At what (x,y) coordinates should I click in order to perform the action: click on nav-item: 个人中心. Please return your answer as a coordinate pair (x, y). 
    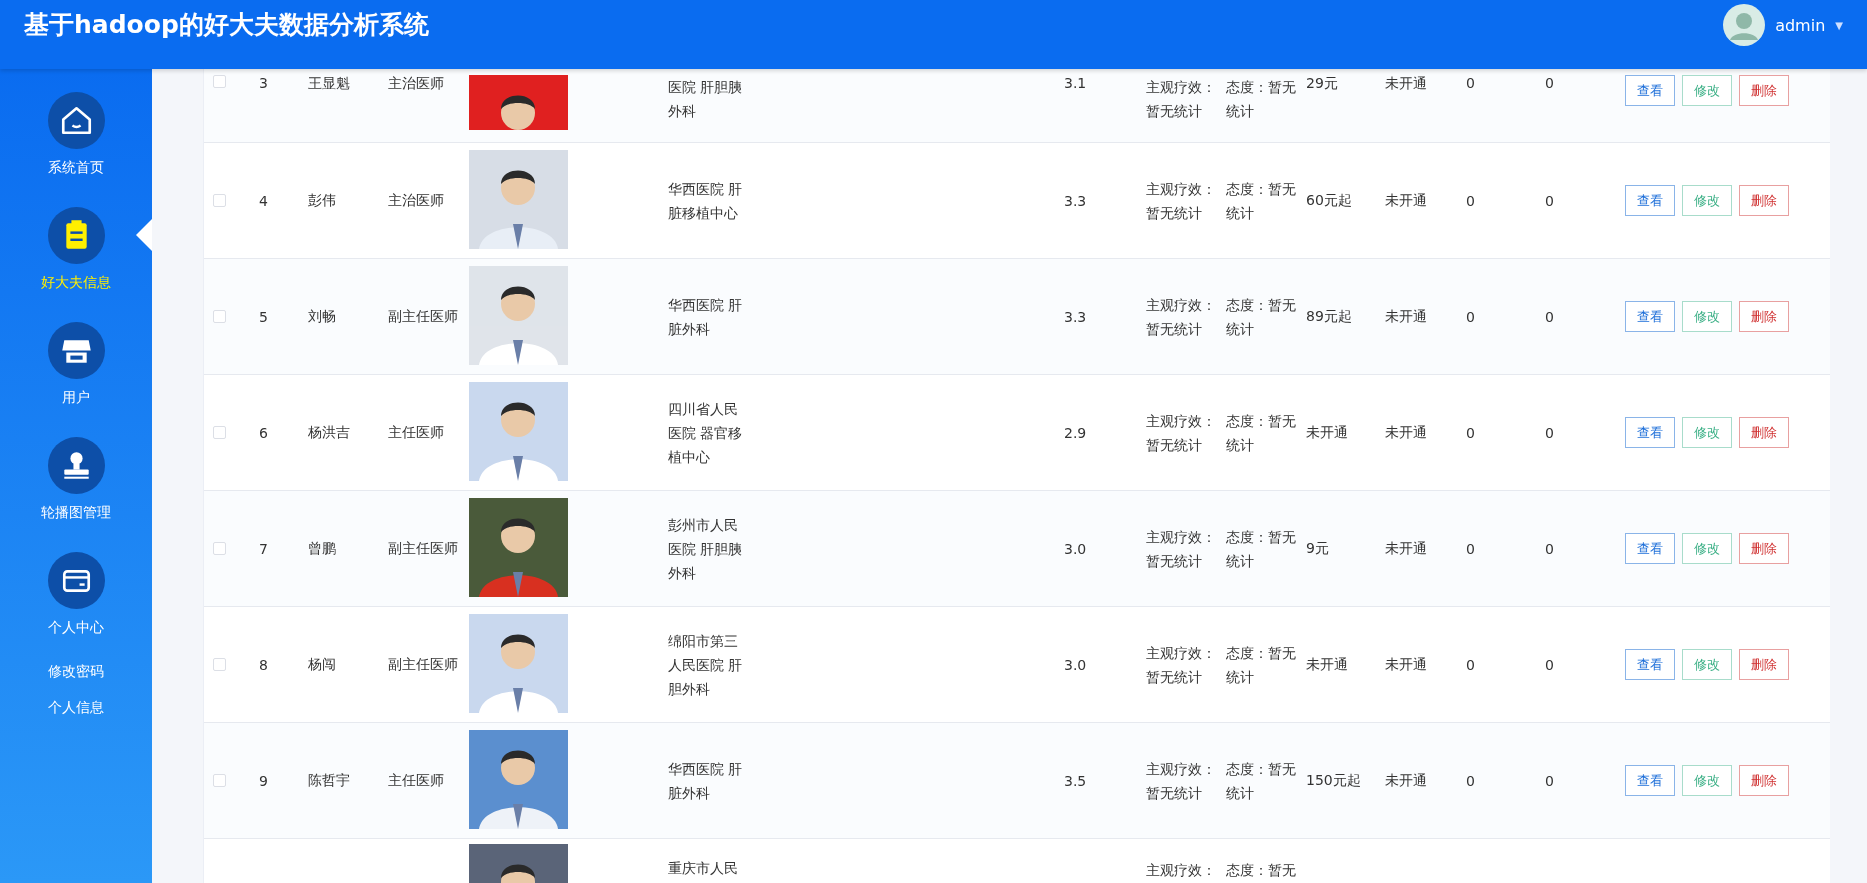
    Looking at the image, I should click on (76, 627).